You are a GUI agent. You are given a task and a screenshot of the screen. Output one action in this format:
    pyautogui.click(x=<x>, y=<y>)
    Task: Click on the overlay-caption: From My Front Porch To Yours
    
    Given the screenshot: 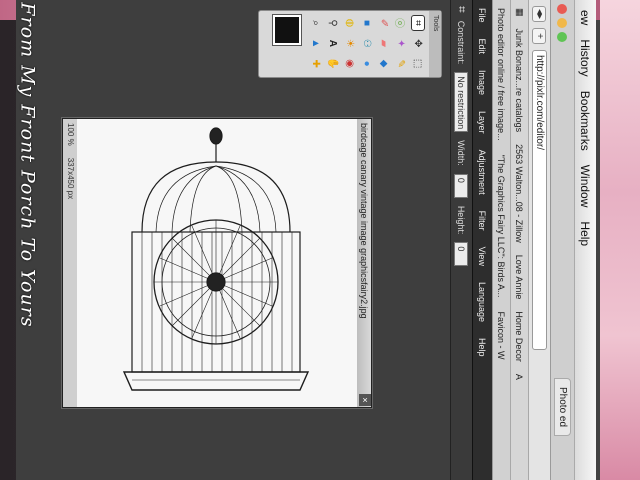 What is the action you would take?
    pyautogui.click(x=28, y=164)
    